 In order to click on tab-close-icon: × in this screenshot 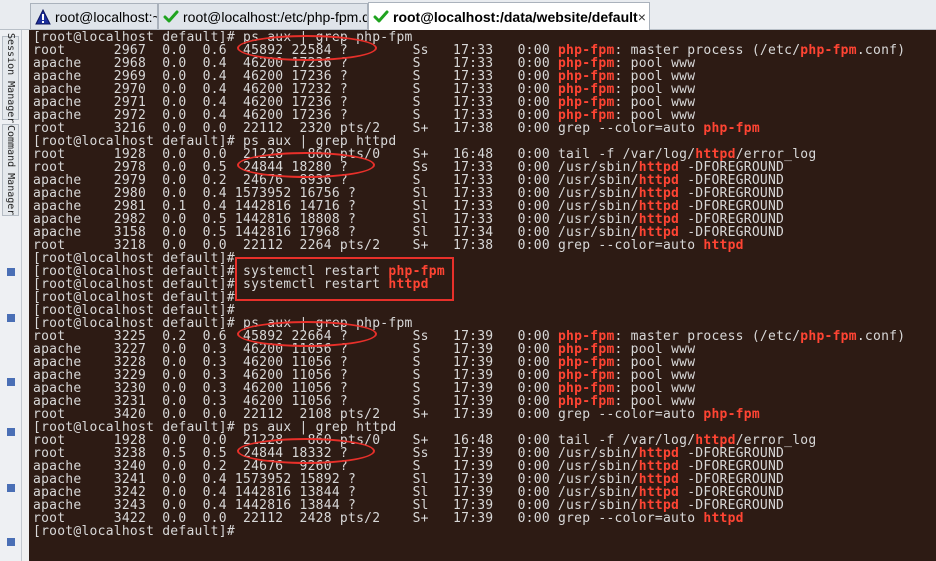, I will do `click(642, 17)`.